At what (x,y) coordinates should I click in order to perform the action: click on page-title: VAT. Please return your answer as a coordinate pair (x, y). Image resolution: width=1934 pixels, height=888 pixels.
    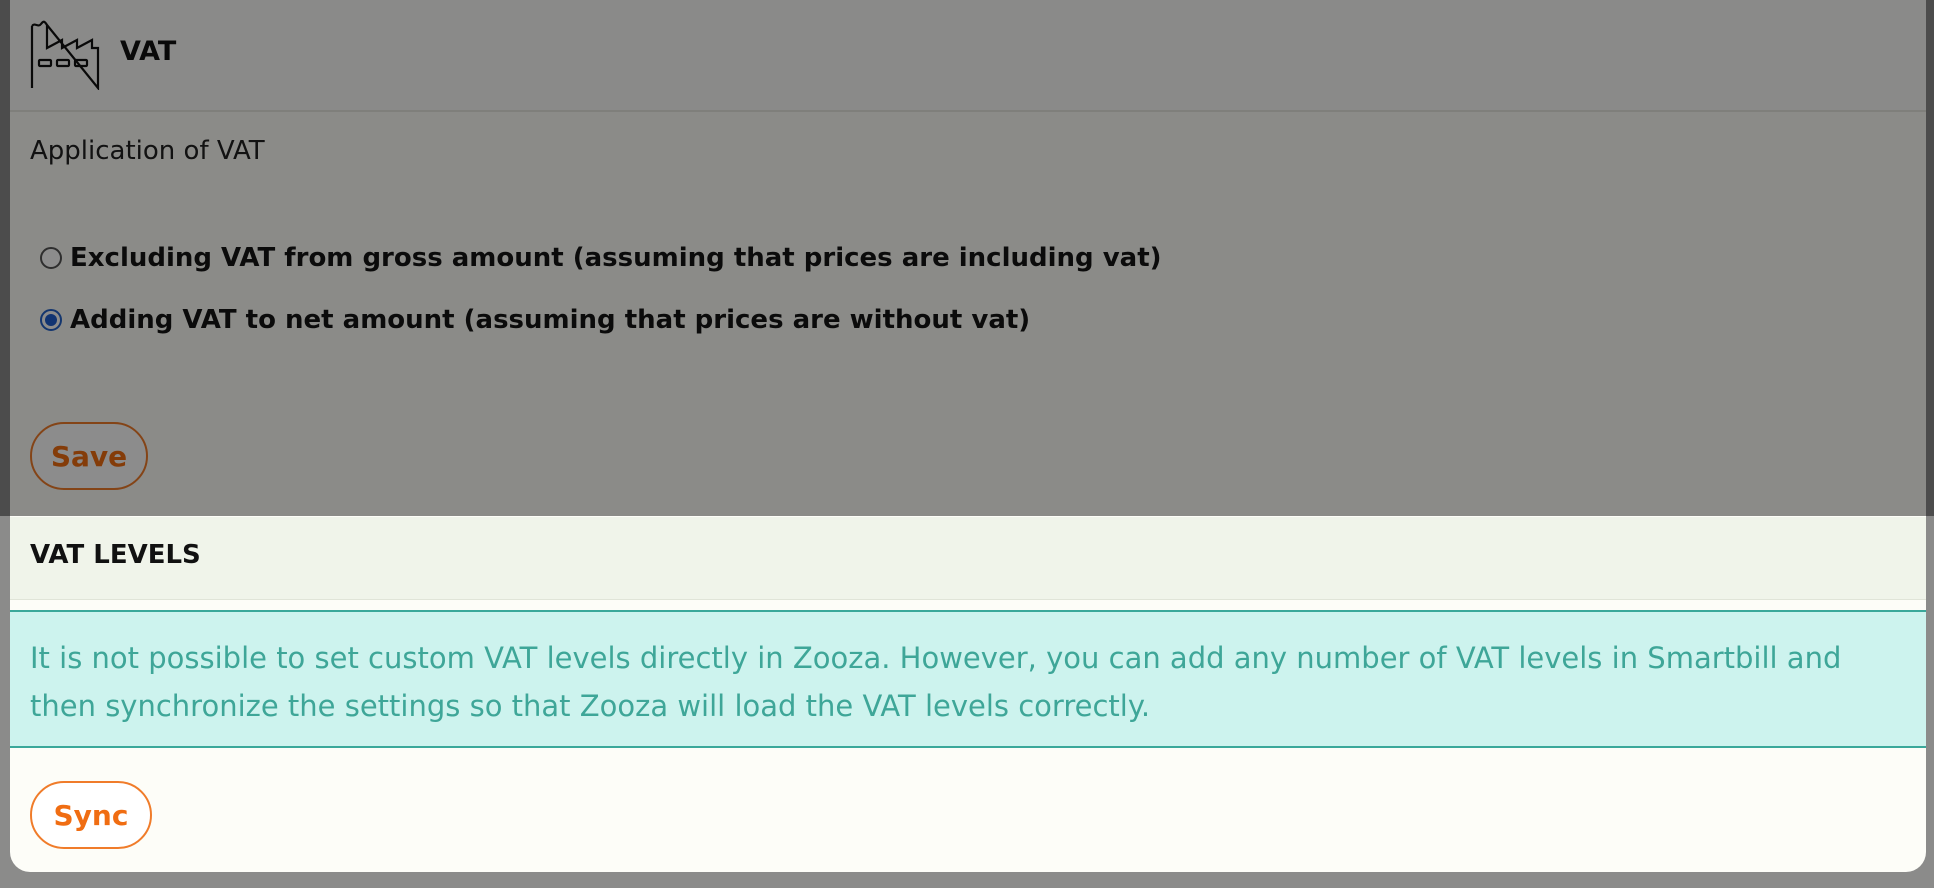
    Looking at the image, I should click on (148, 51).